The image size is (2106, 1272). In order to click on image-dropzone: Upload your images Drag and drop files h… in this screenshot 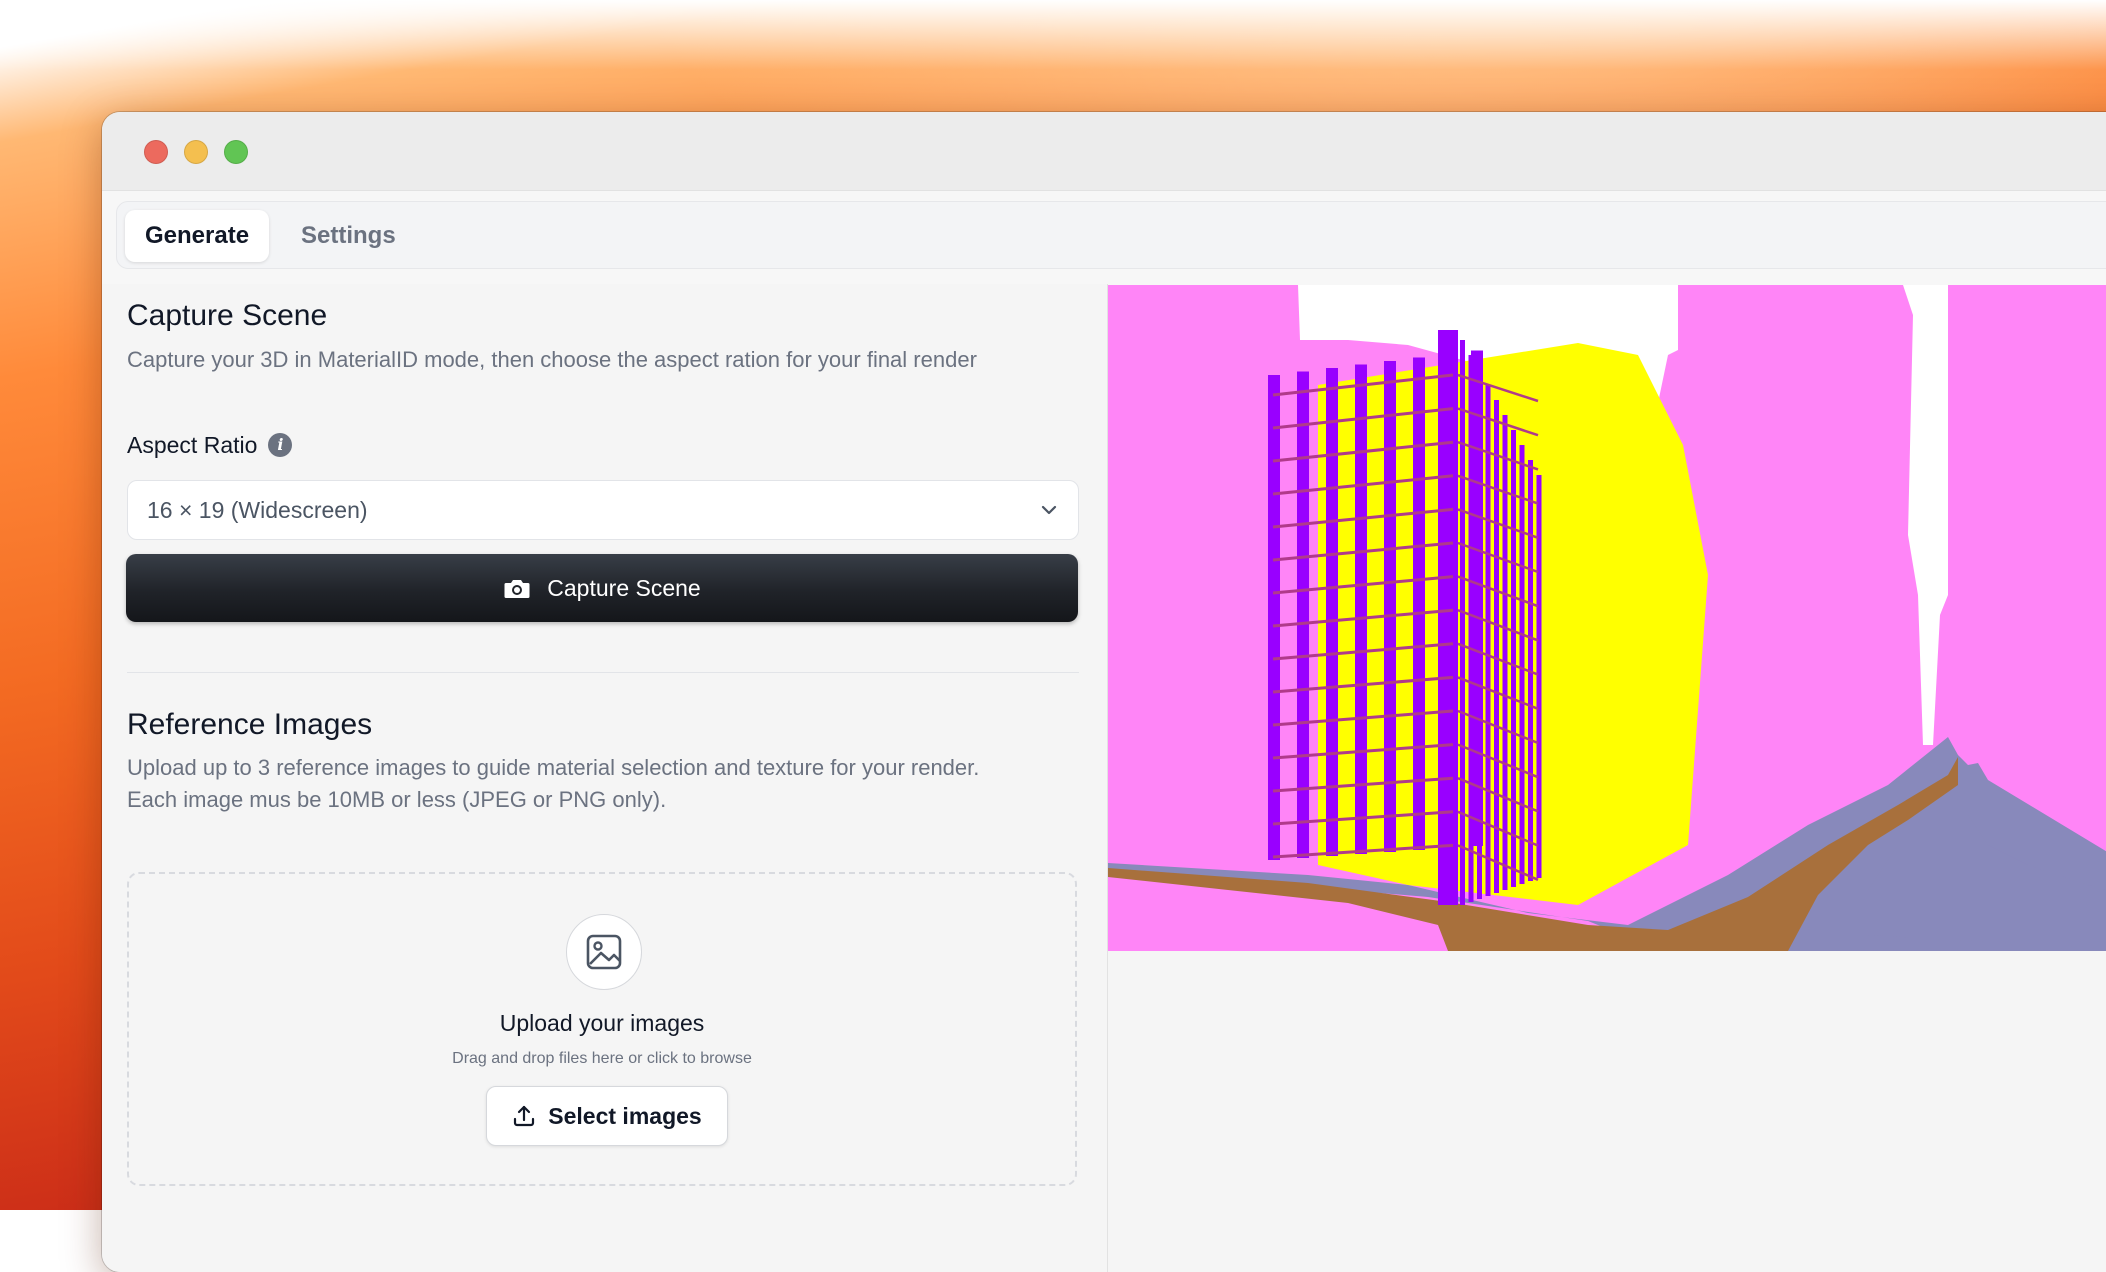, I will do `click(602, 1029)`.